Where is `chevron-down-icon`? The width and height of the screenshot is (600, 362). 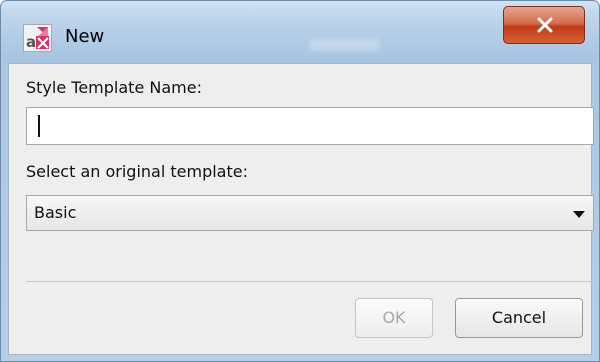 chevron-down-icon is located at coordinates (579, 214).